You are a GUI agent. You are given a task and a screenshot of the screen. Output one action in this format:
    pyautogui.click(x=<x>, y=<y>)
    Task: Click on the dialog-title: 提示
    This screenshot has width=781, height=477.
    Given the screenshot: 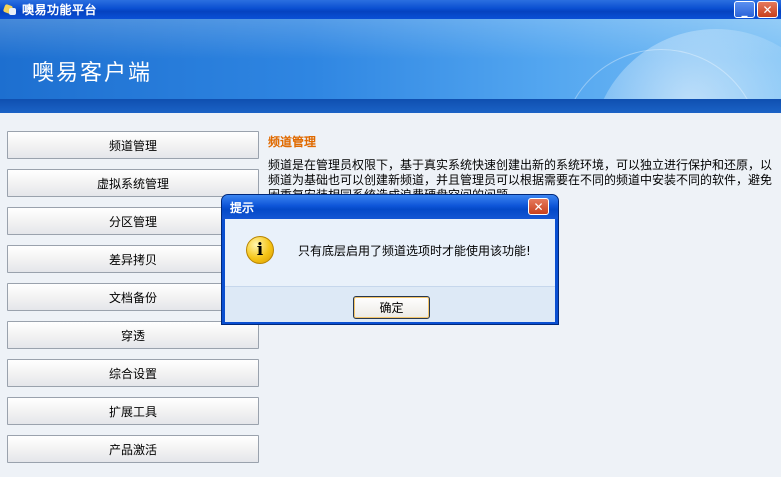 What is the action you would take?
    pyautogui.click(x=242, y=207)
    